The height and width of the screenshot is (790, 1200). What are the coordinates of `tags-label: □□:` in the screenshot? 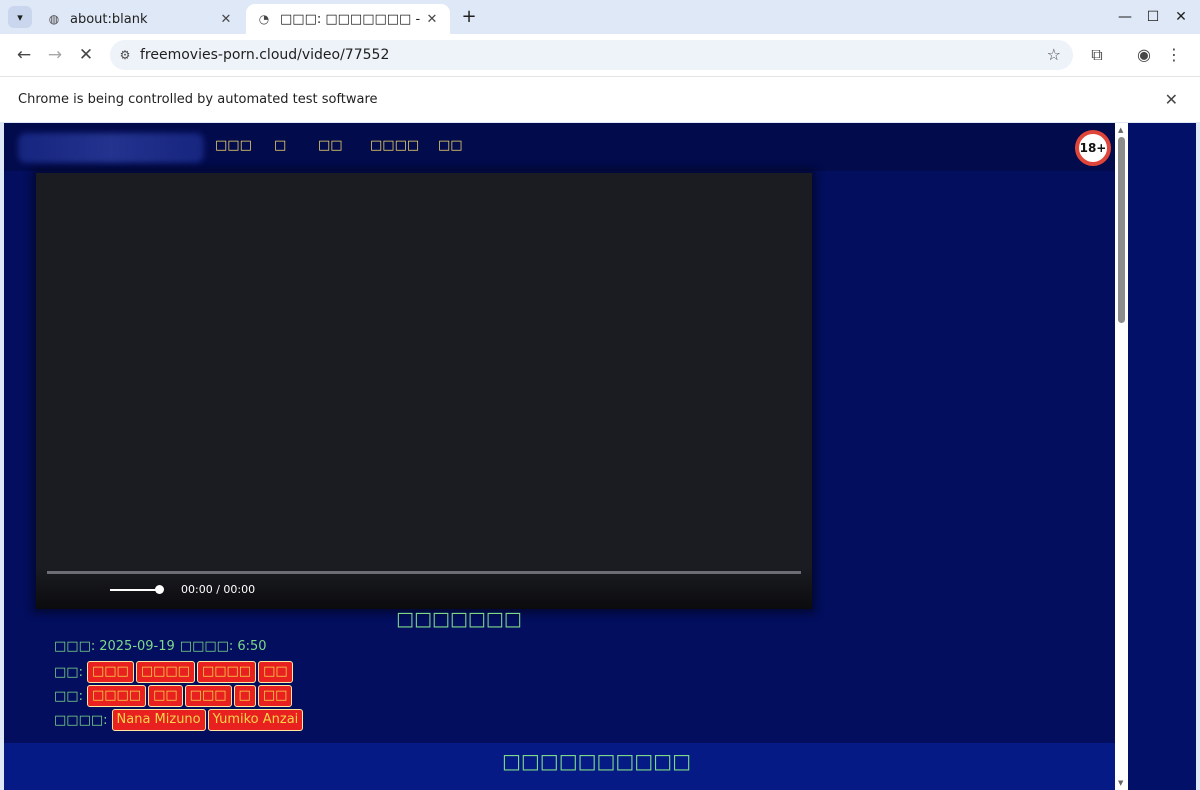 It's located at (68, 696).